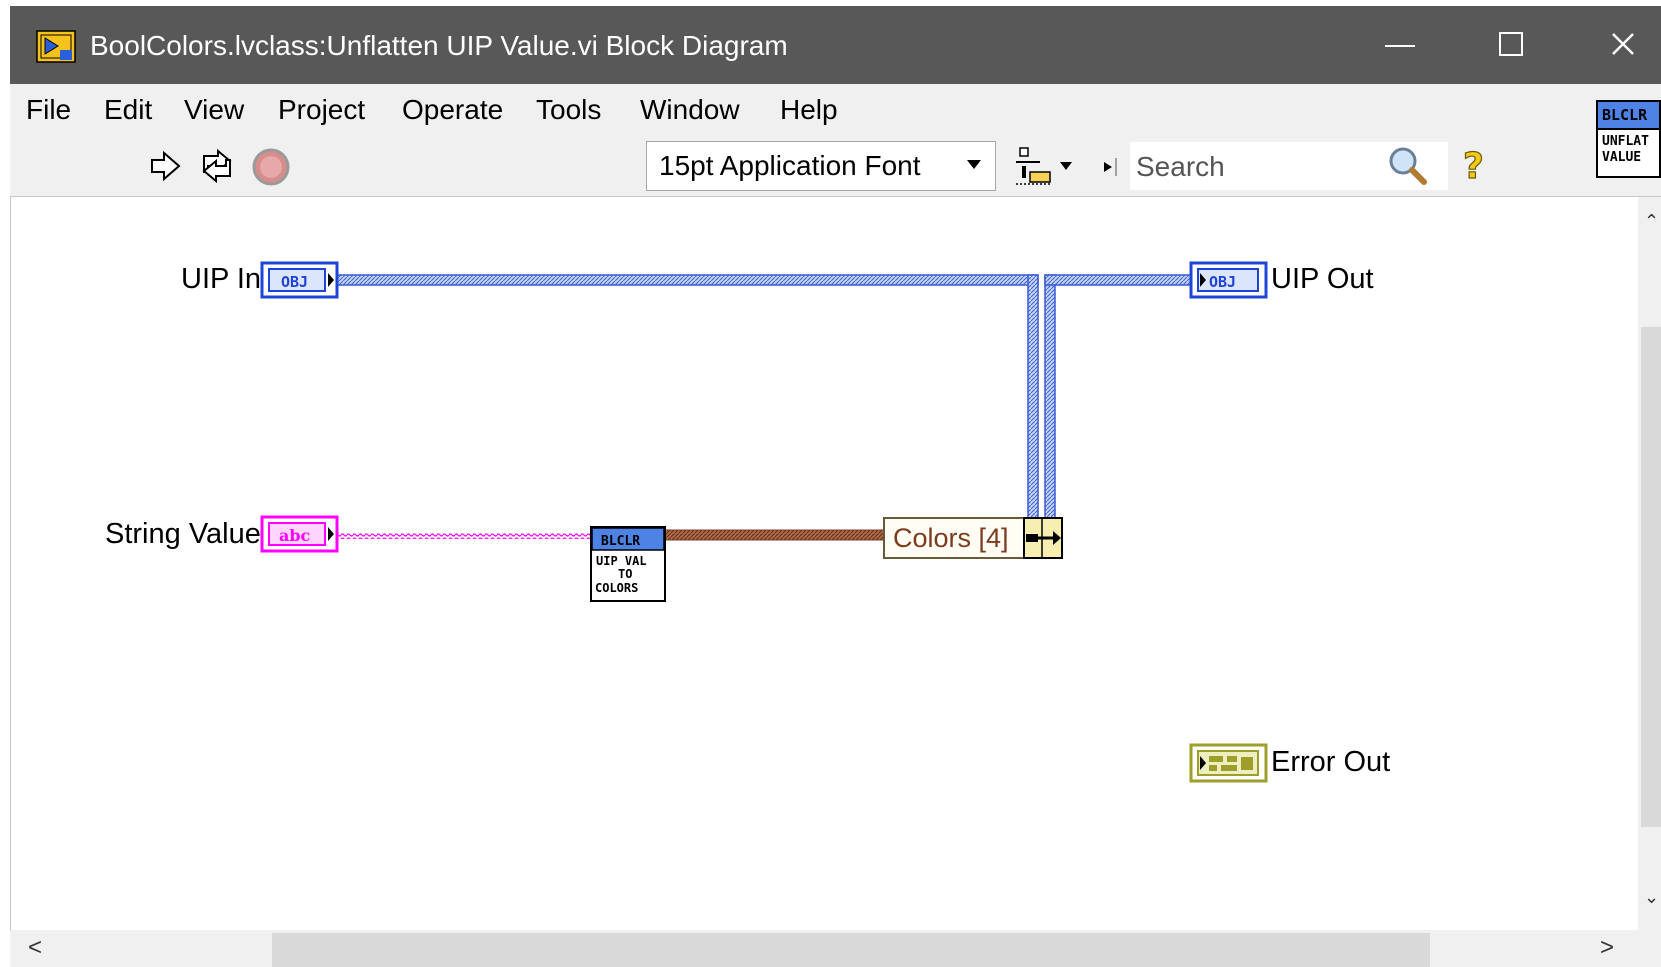 The height and width of the screenshot is (967, 1661). I want to click on labview-vi-icon, so click(56, 46).